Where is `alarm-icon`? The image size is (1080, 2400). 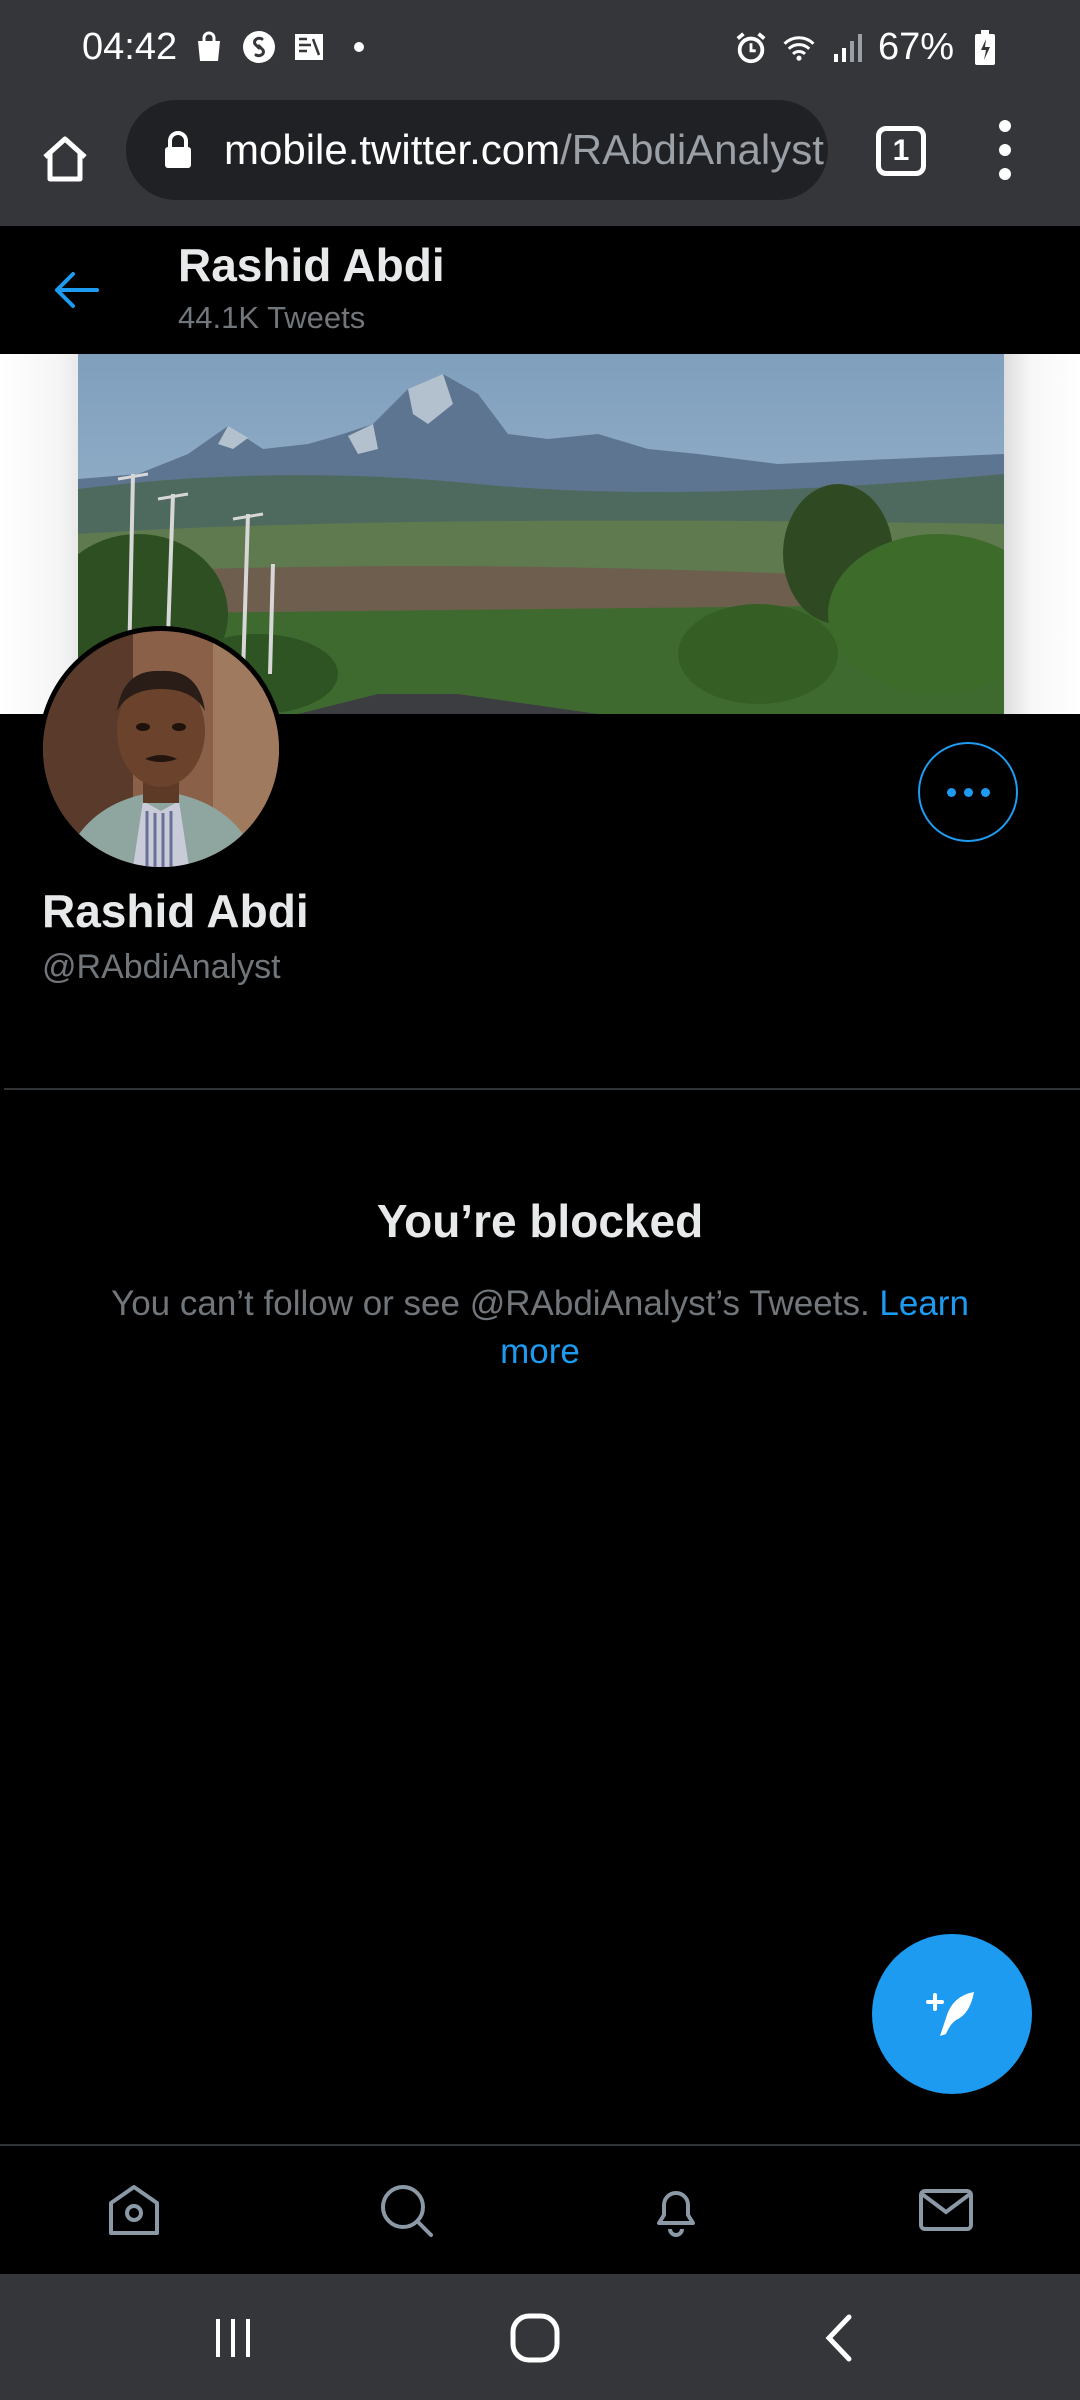 alarm-icon is located at coordinates (751, 48).